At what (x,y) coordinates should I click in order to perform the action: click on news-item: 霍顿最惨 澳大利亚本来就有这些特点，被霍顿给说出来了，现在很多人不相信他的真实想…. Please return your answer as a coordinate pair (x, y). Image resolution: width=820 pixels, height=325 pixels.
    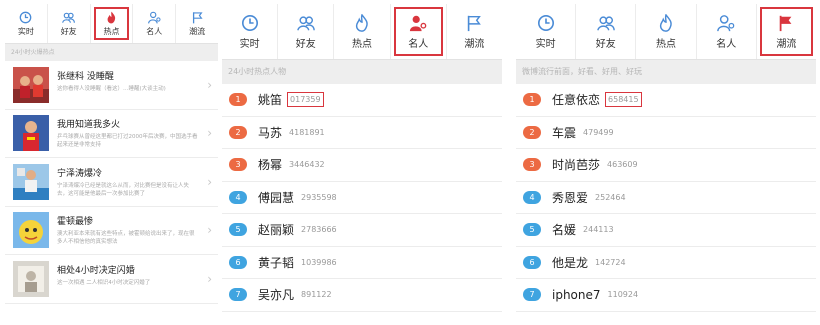
    Looking at the image, I should click on (111, 231).